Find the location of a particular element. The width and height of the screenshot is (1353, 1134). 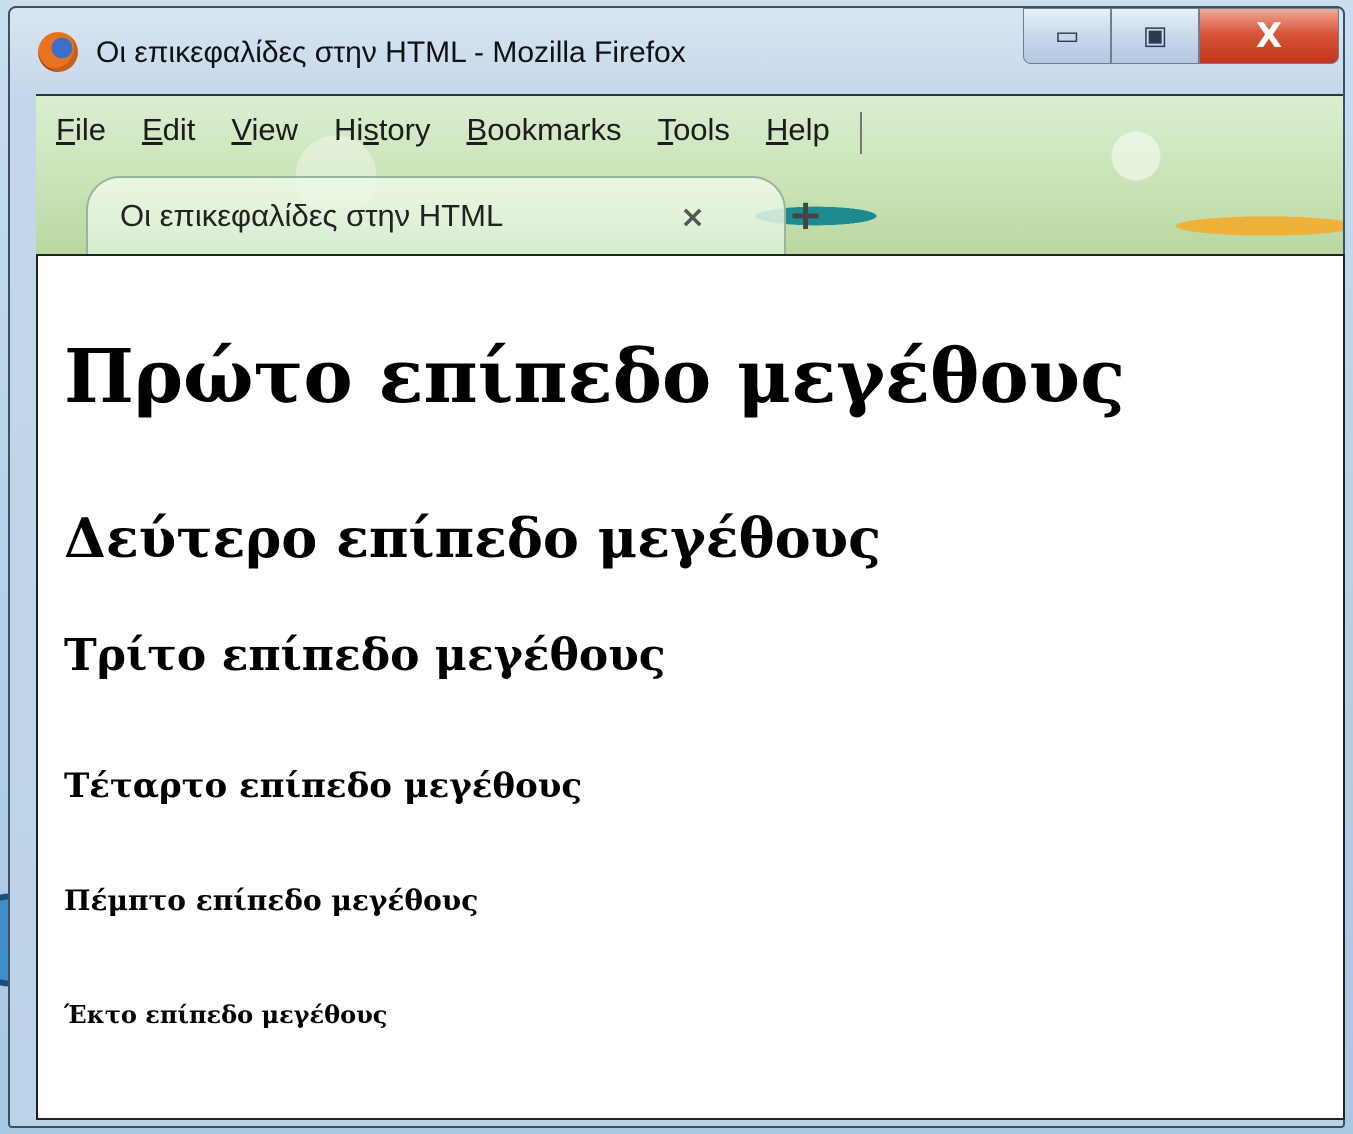

menu-tools: Tools is located at coordinates (703, 132).